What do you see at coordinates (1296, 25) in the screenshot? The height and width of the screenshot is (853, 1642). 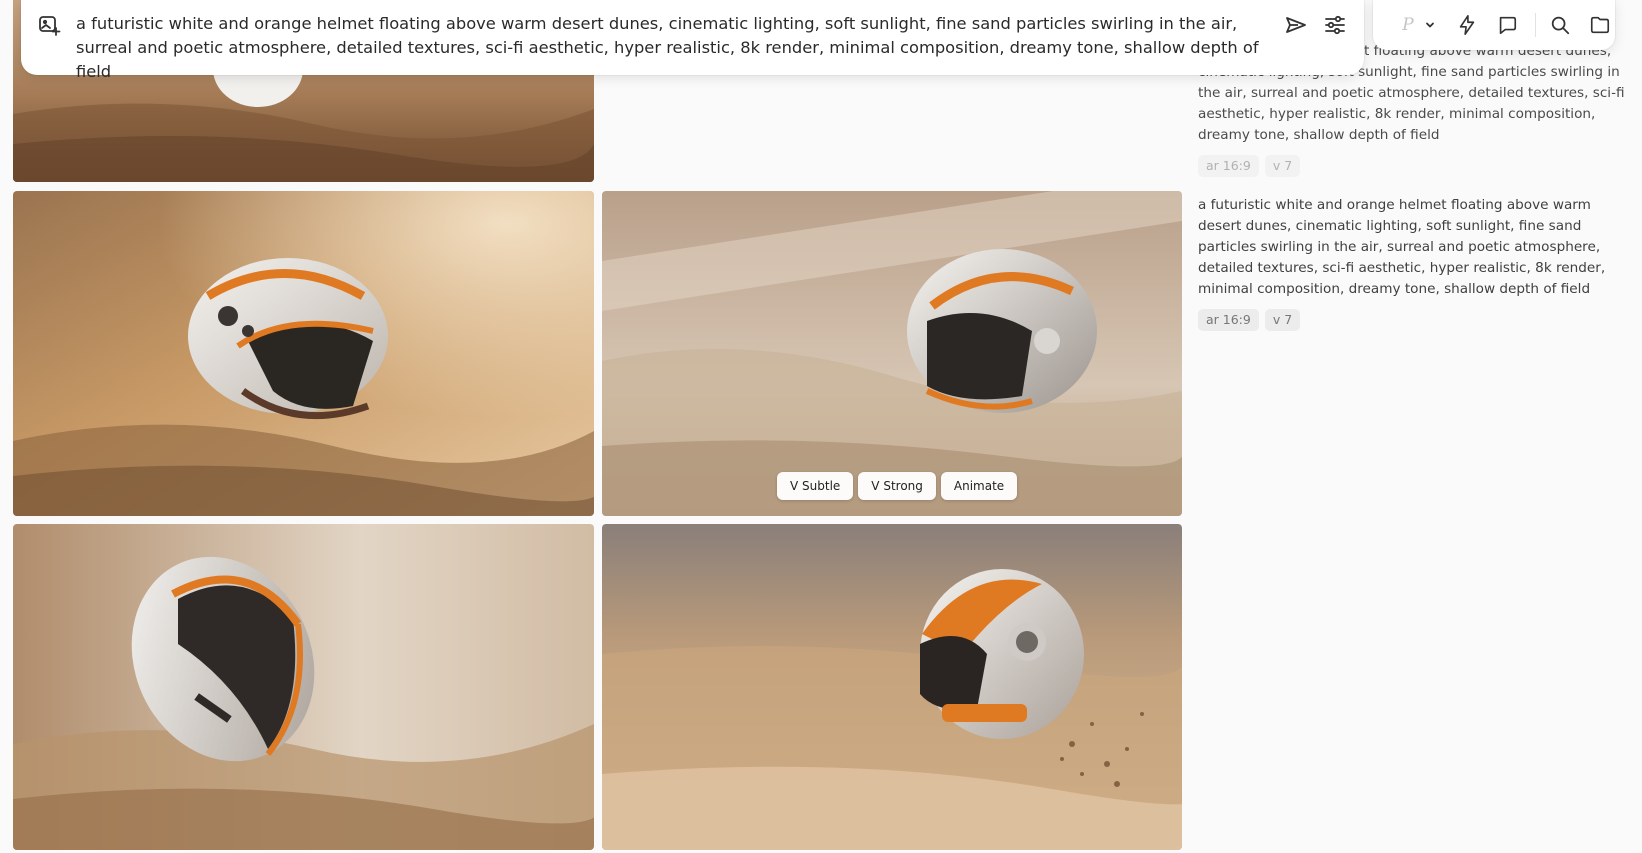 I see `send-icon` at bounding box center [1296, 25].